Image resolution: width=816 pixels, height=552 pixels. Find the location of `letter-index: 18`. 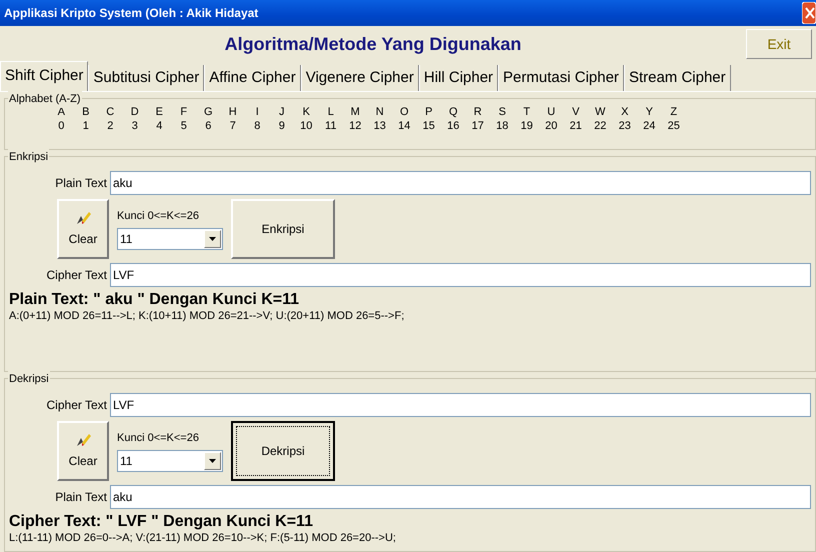

letter-index: 18 is located at coordinates (502, 126).